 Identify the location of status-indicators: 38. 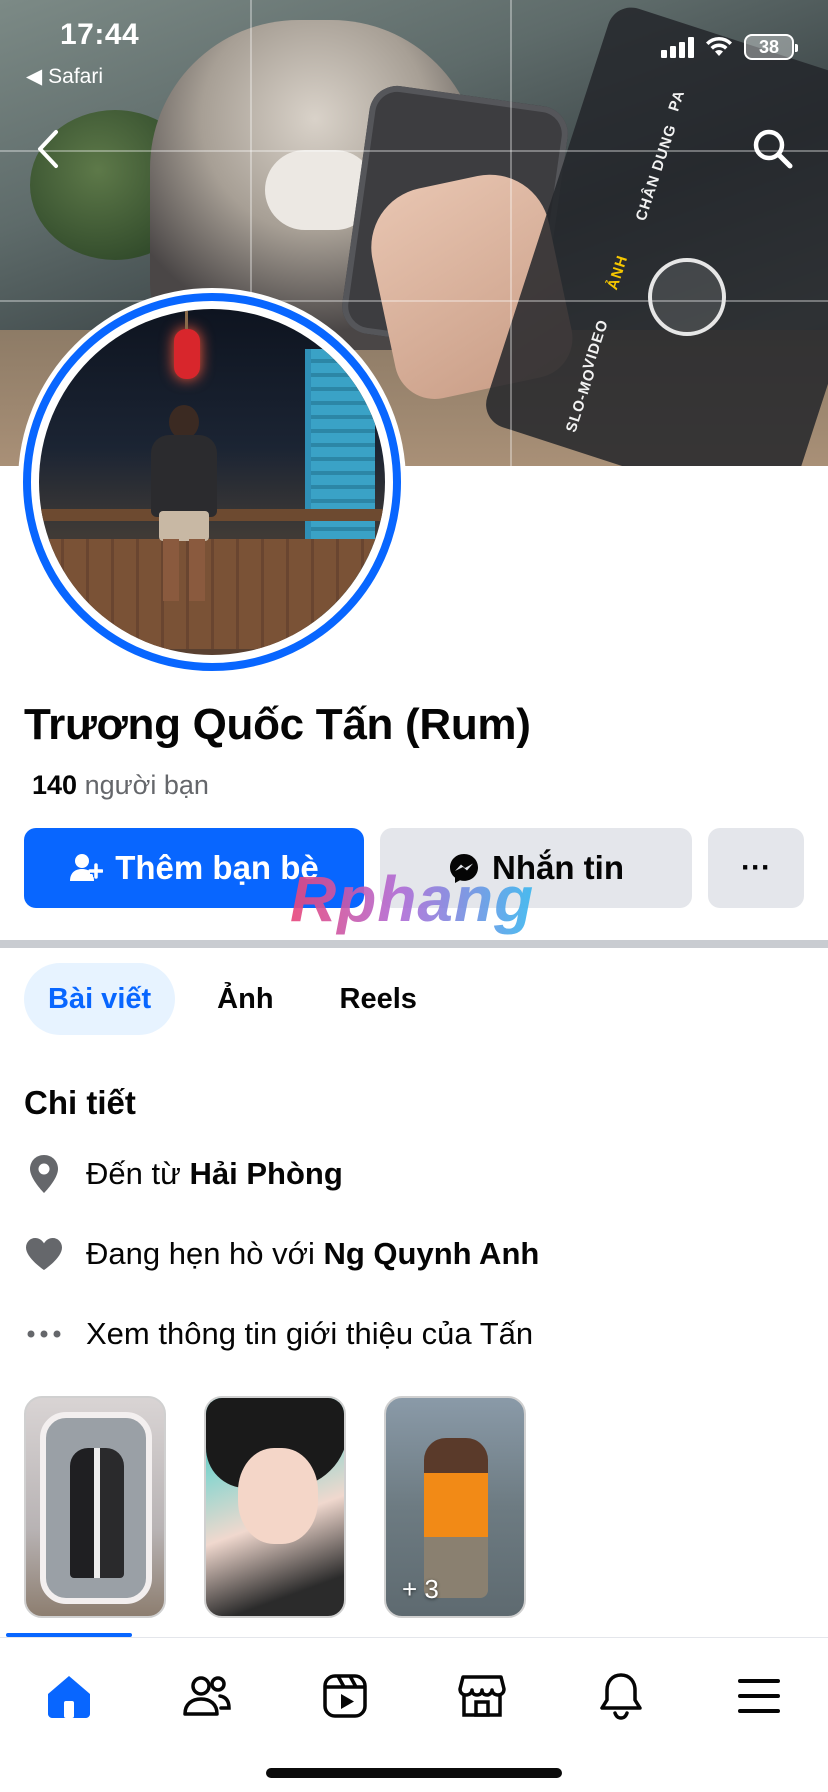
(729, 47).